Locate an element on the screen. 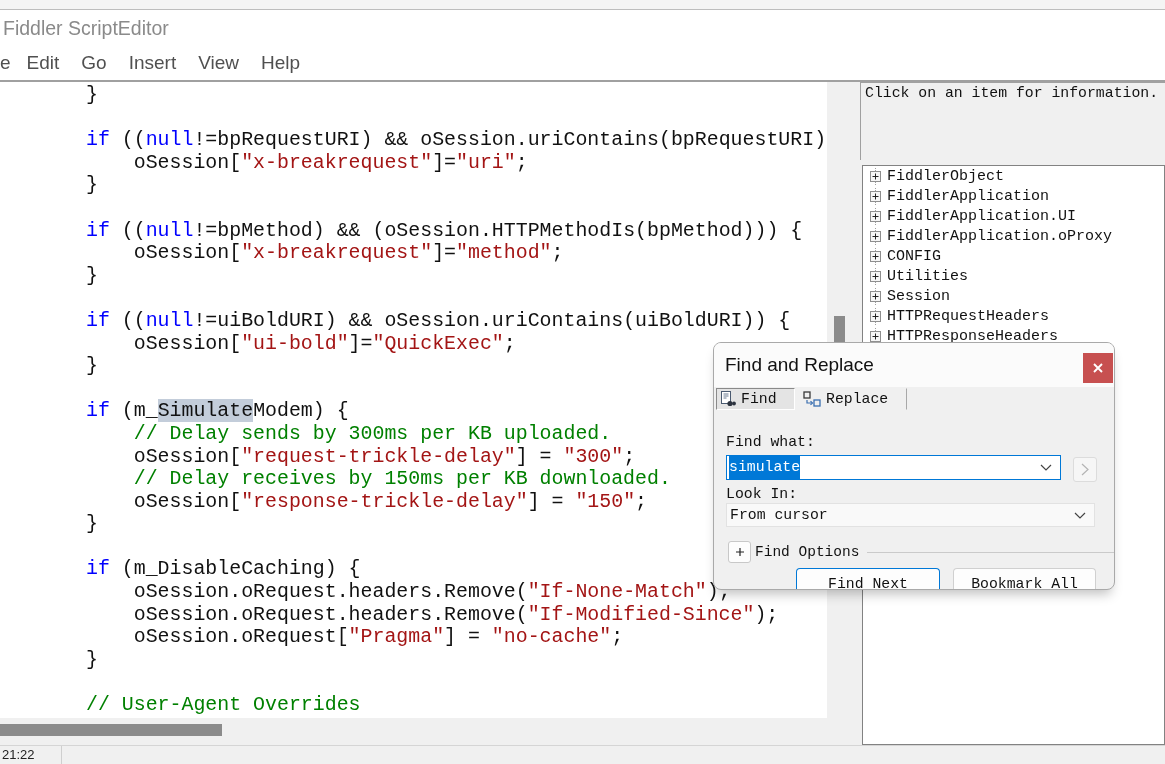 The height and width of the screenshot is (764, 1165). dialog-tab: Replace is located at coordinates (853, 399).